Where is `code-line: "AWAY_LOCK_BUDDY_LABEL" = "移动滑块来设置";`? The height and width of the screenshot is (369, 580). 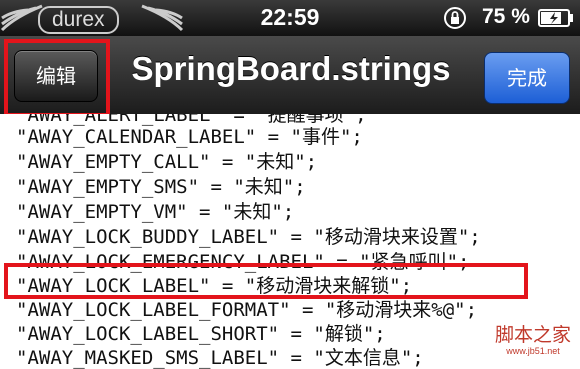
code-line: "AWAY_LOCK_BUDDY_LABEL" = "移动滑块来设置"; is located at coordinates (248, 237).